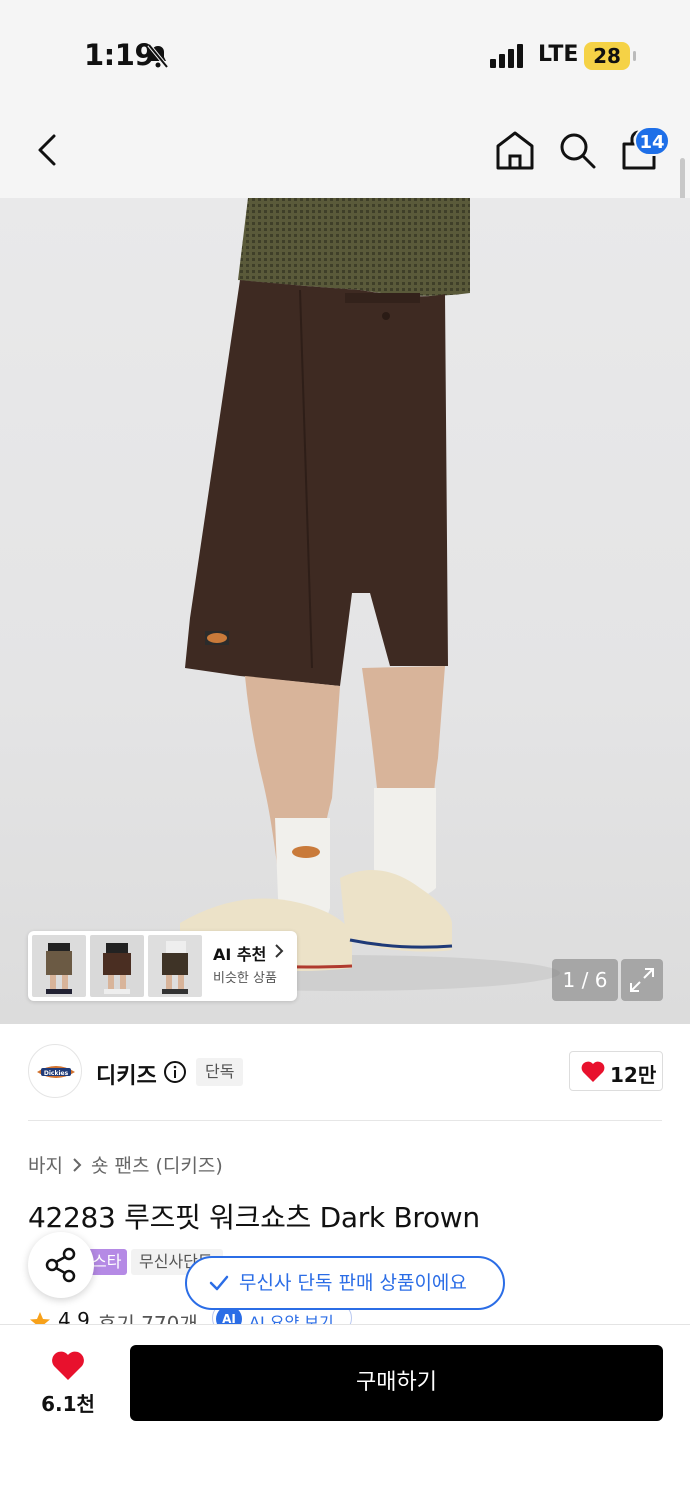  Describe the element at coordinates (157, 1164) in the screenshot. I see `breadcrumb-subcategory: 숏 팬츠 (디키즈)` at that location.